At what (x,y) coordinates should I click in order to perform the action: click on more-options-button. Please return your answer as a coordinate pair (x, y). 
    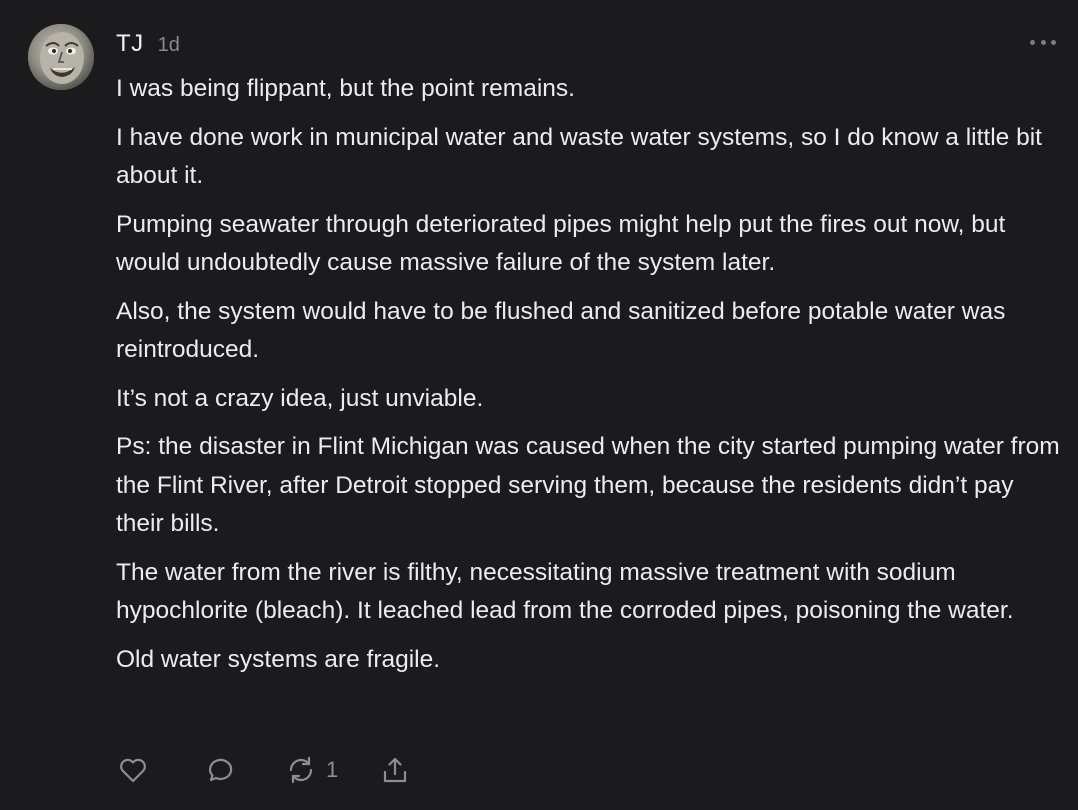
    Looking at the image, I should click on (1043, 42).